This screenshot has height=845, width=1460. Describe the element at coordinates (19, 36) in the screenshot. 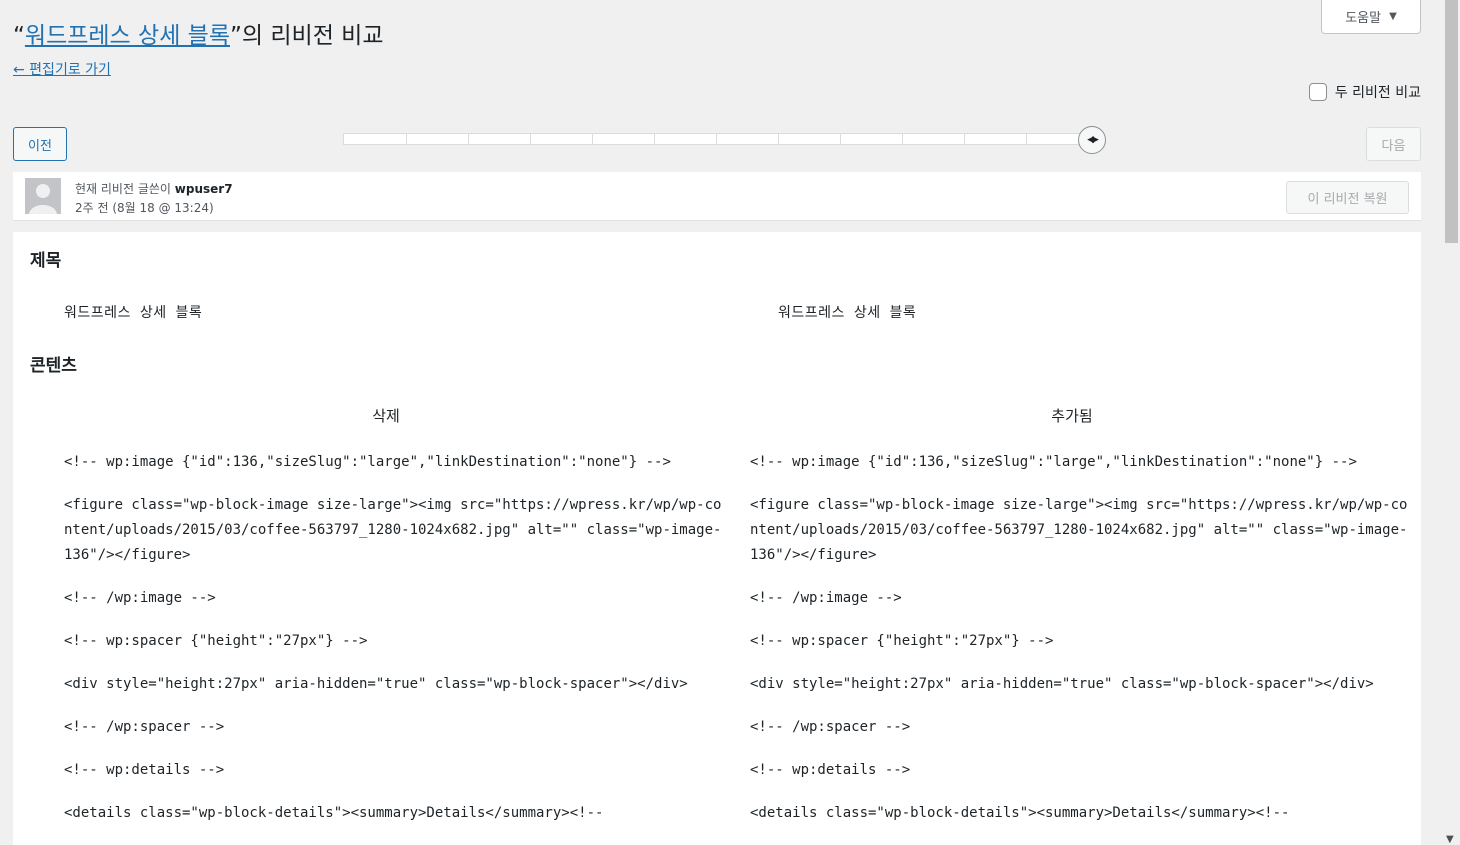

I see `title-quote-open: “` at that location.